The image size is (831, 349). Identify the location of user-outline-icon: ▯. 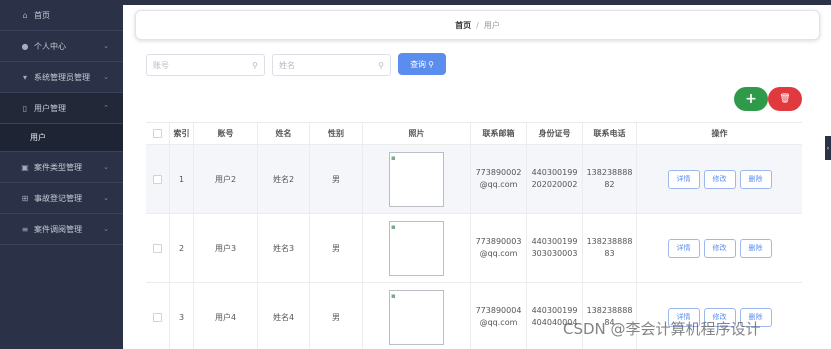
(25, 108).